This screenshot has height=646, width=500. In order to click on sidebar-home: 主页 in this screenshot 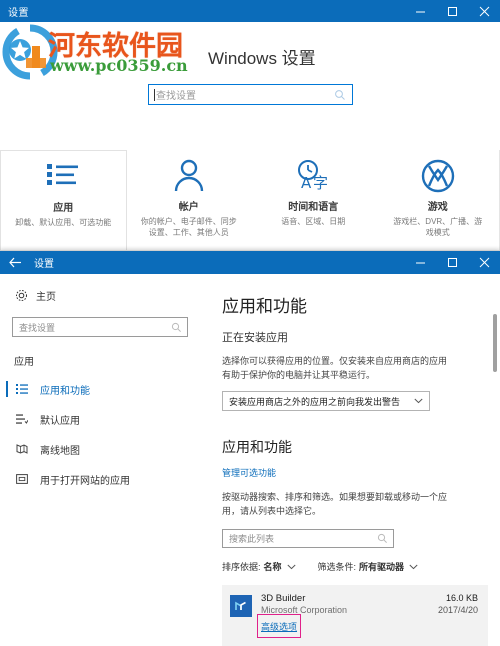, I will do `click(100, 295)`.